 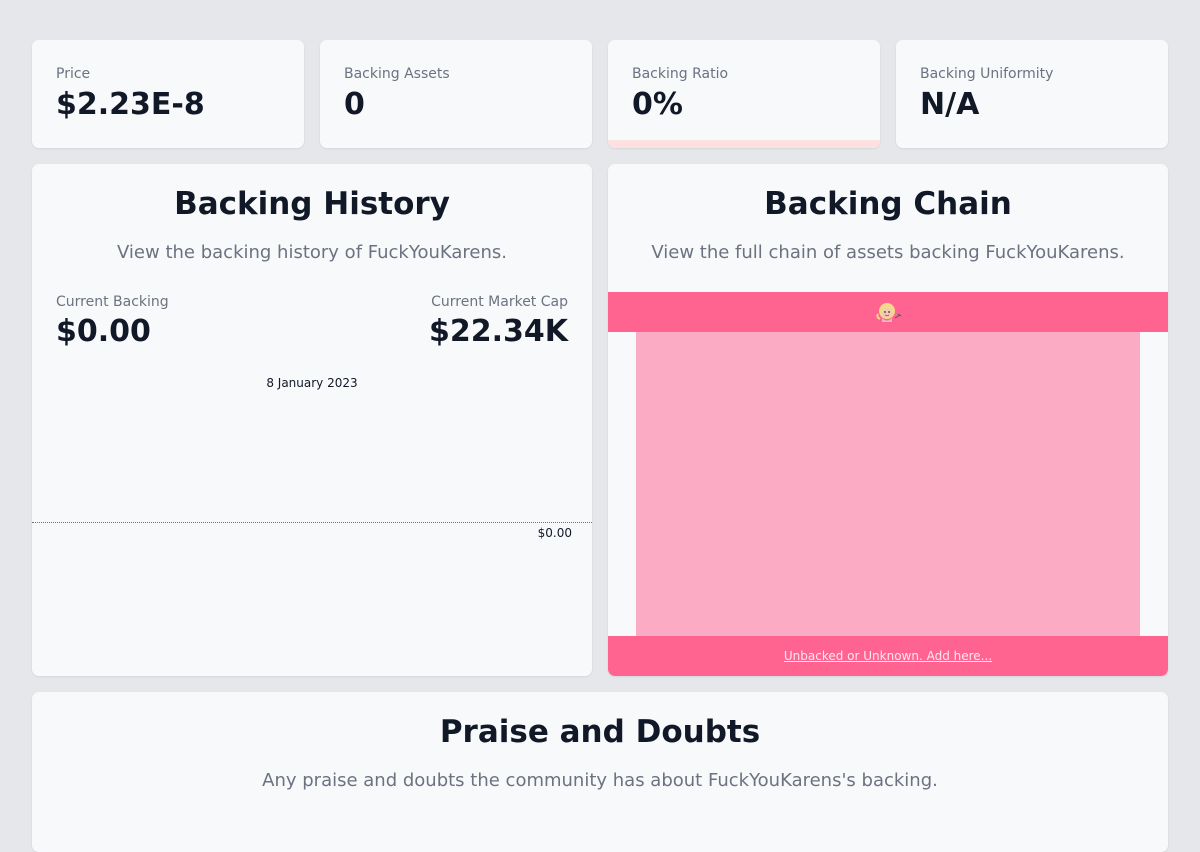 I want to click on market-cap-value: $22.34K, so click(x=498, y=331).